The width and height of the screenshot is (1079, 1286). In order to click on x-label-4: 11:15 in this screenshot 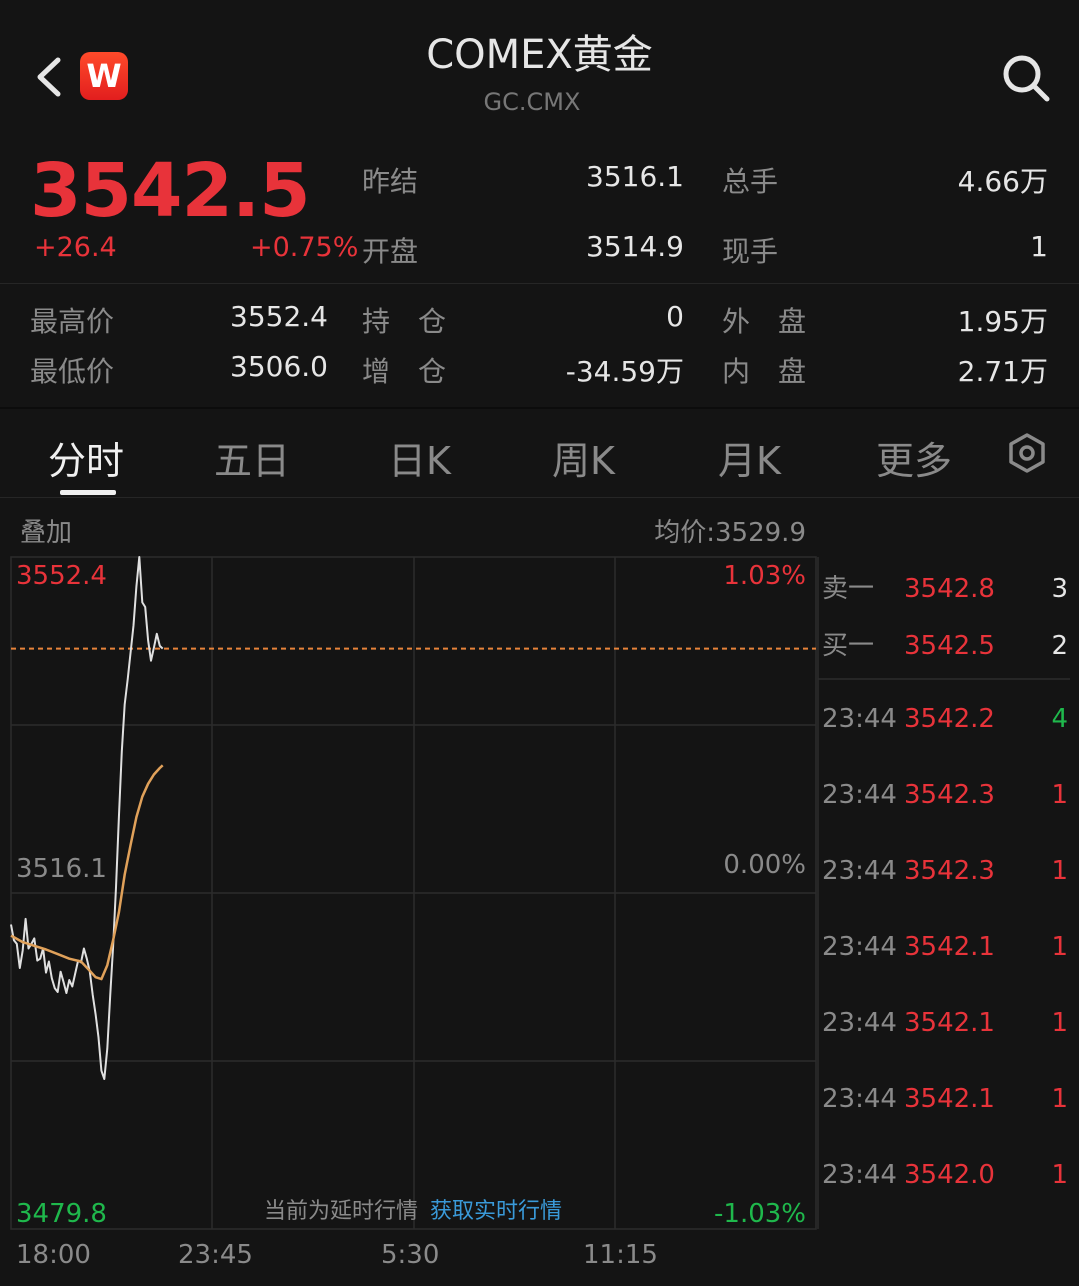, I will do `click(620, 1255)`.